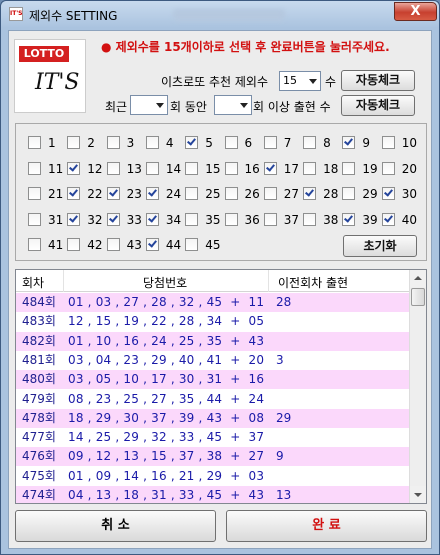 The height and width of the screenshot is (555, 440). I want to click on number-checkbox: 42, so click(87, 245).